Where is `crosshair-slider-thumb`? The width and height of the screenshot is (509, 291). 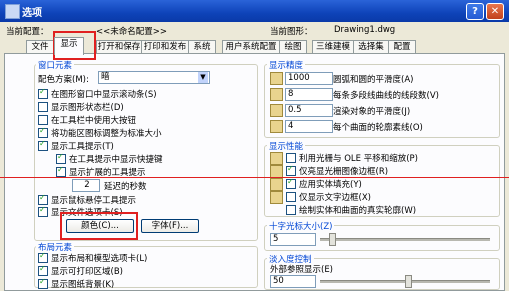
crosshair-slider-thumb is located at coordinates (332, 239).